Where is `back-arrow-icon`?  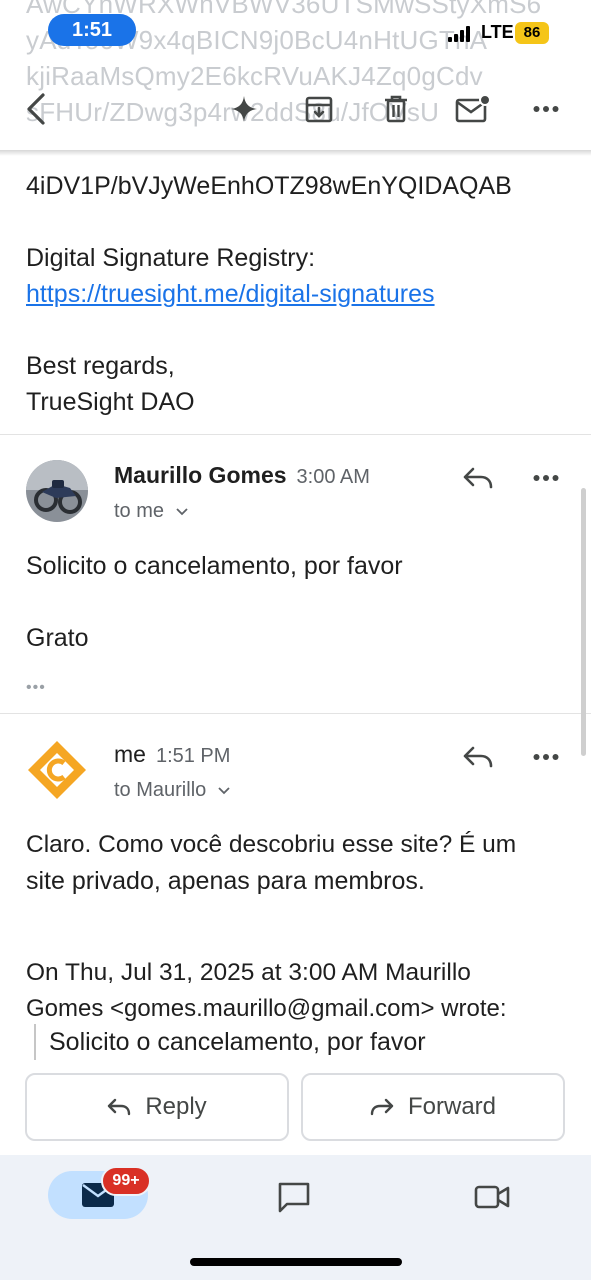
back-arrow-icon is located at coordinates (36, 109).